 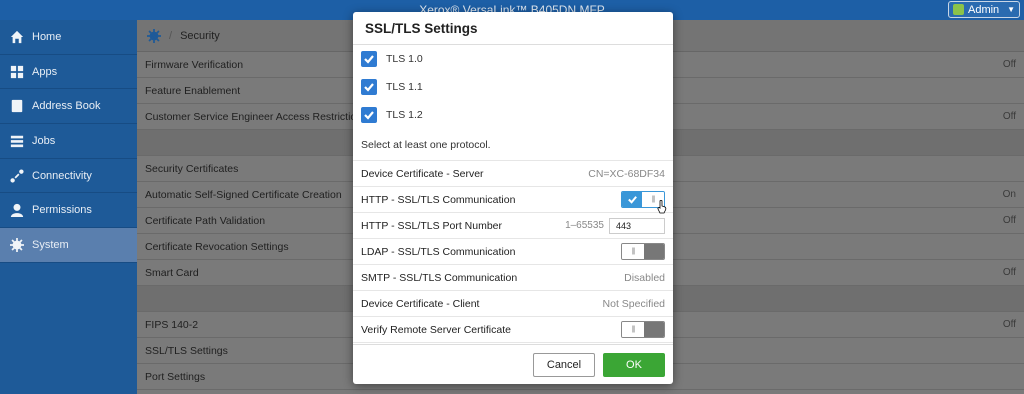 I want to click on sidebar-item-label: Jobs, so click(x=44, y=140).